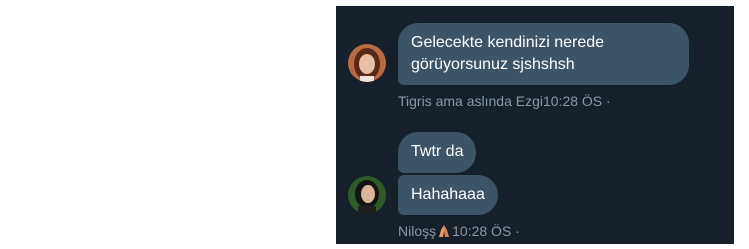  Describe the element at coordinates (470, 101) in the screenshot. I see `sender-name: Tigris ama aslında Ezgi` at that location.